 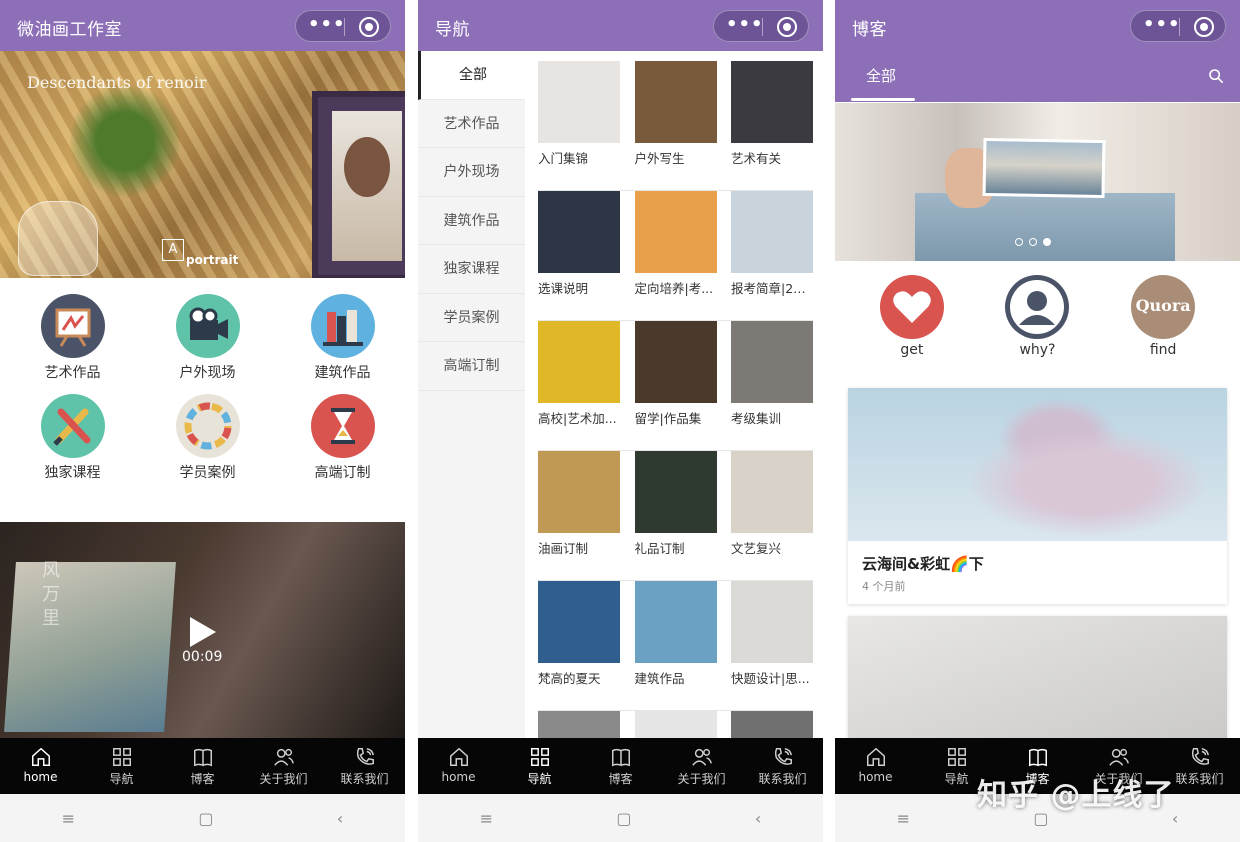 I want to click on sidebar-item-architecture: 建筑作品, so click(x=471, y=221).